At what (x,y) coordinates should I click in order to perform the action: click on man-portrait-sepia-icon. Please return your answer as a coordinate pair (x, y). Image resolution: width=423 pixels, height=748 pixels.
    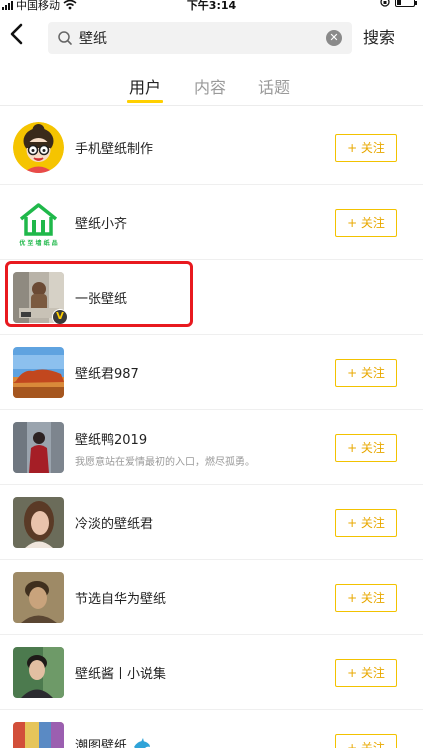
    Looking at the image, I should click on (38, 597).